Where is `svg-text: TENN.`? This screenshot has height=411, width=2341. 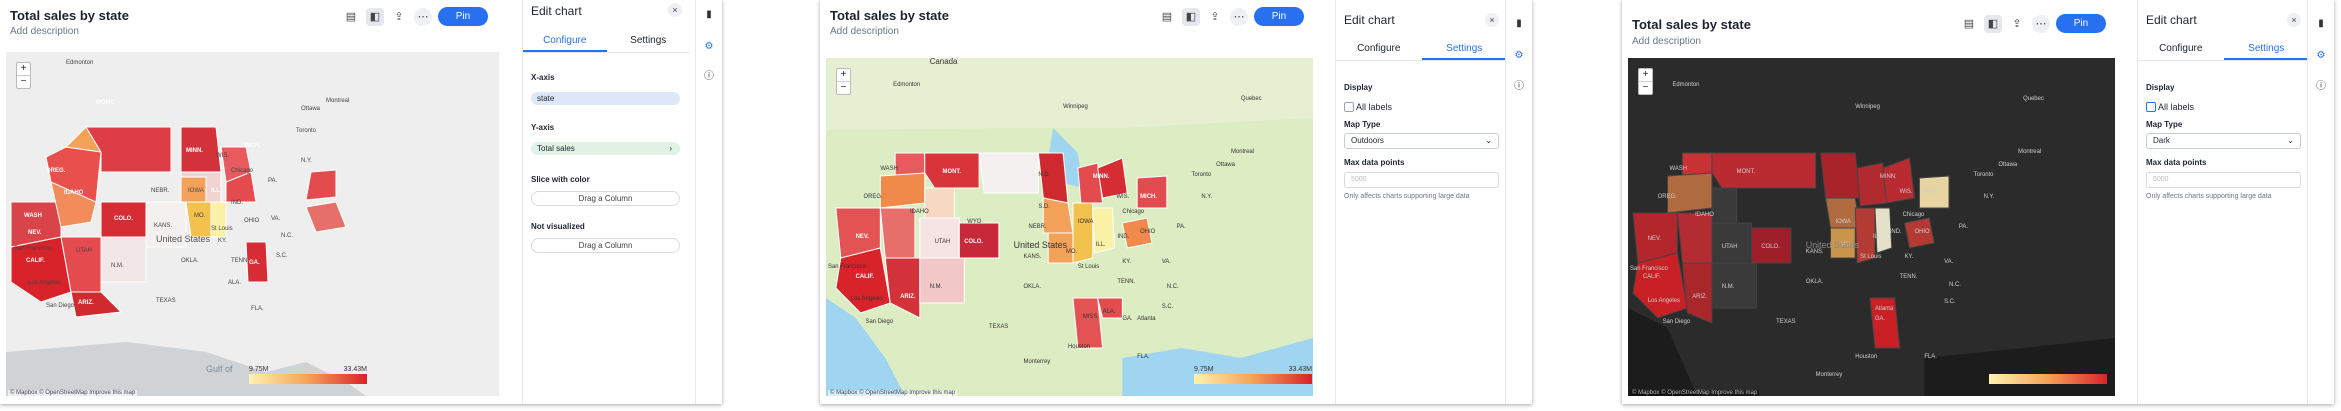
svg-text: TENN. is located at coordinates (1126, 282).